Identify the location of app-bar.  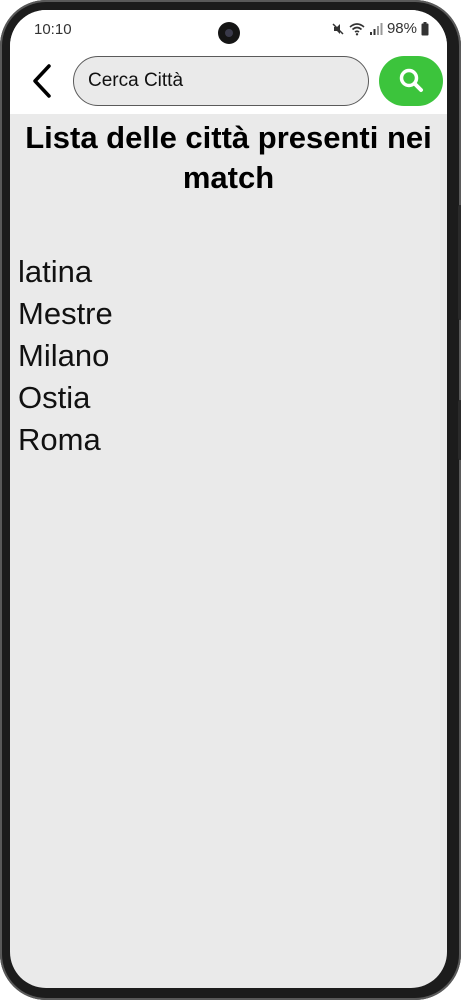
(228, 83).